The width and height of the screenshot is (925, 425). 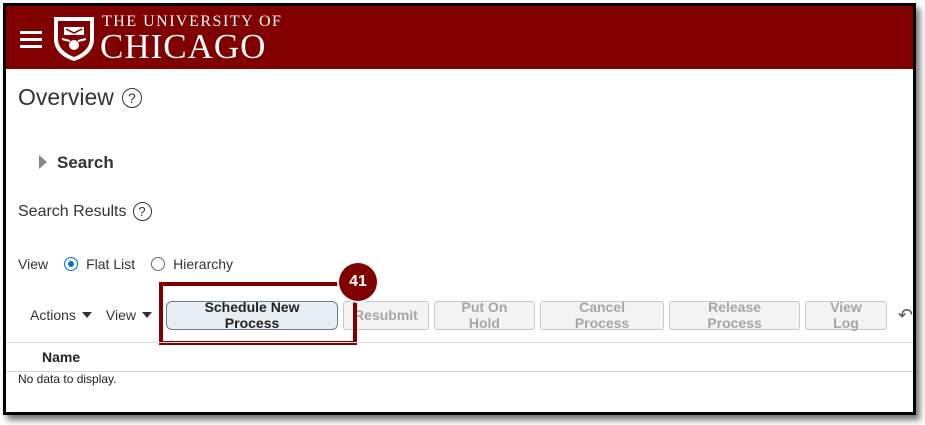 I want to click on release-process-button: Release Process, so click(x=735, y=315).